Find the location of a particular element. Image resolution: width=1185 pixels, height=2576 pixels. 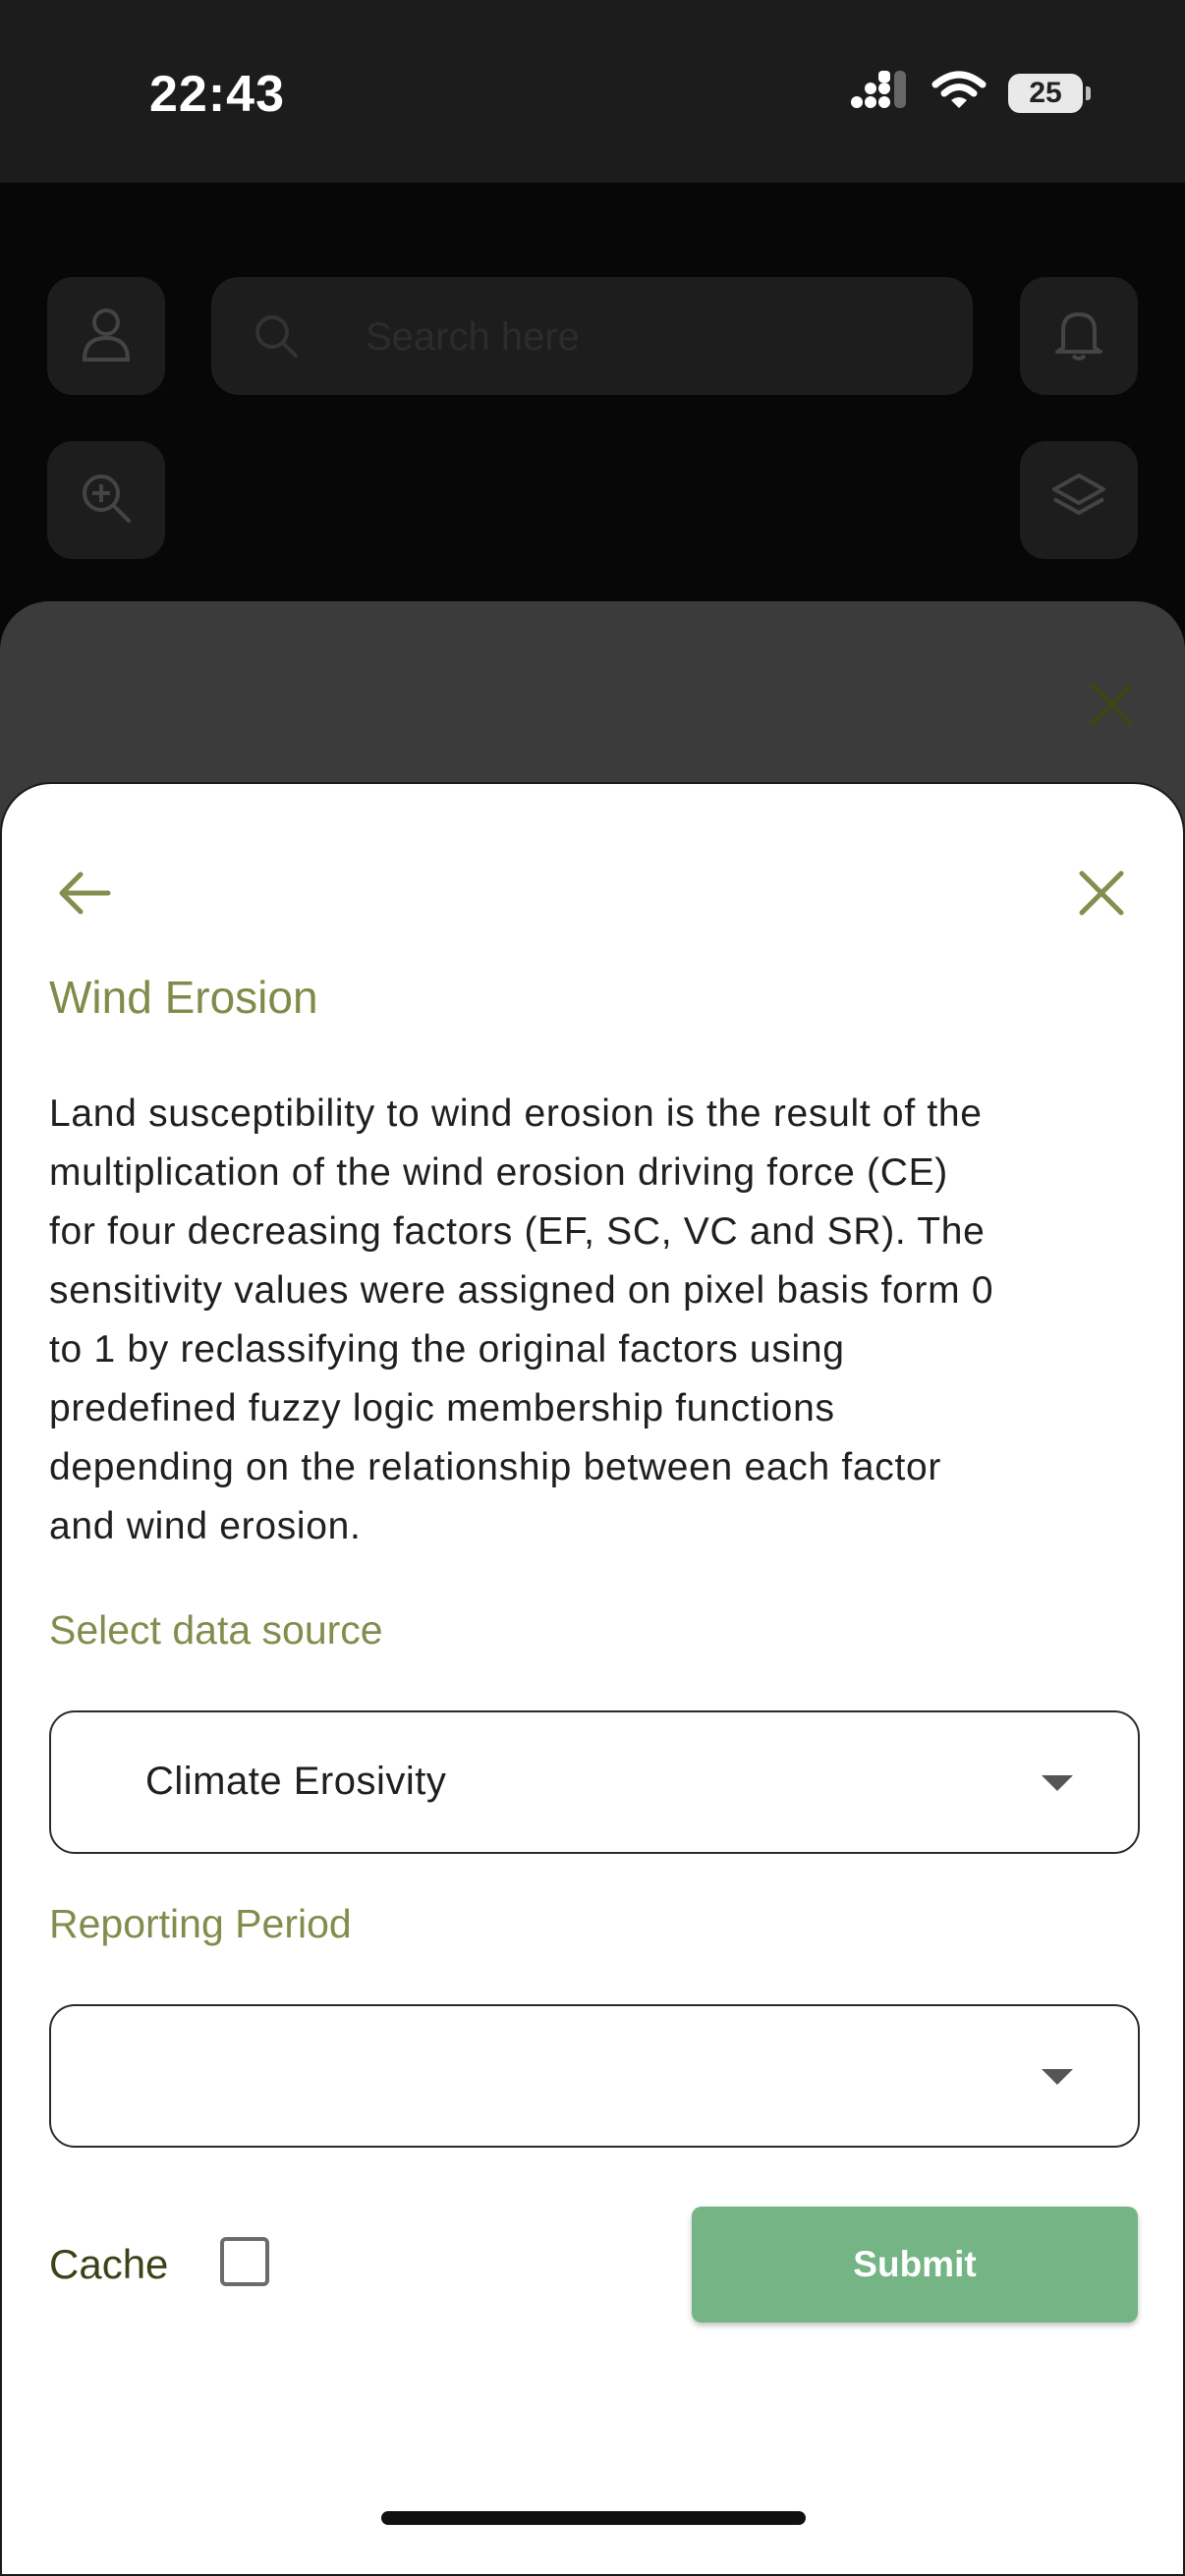

signal-icon is located at coordinates (880, 93).